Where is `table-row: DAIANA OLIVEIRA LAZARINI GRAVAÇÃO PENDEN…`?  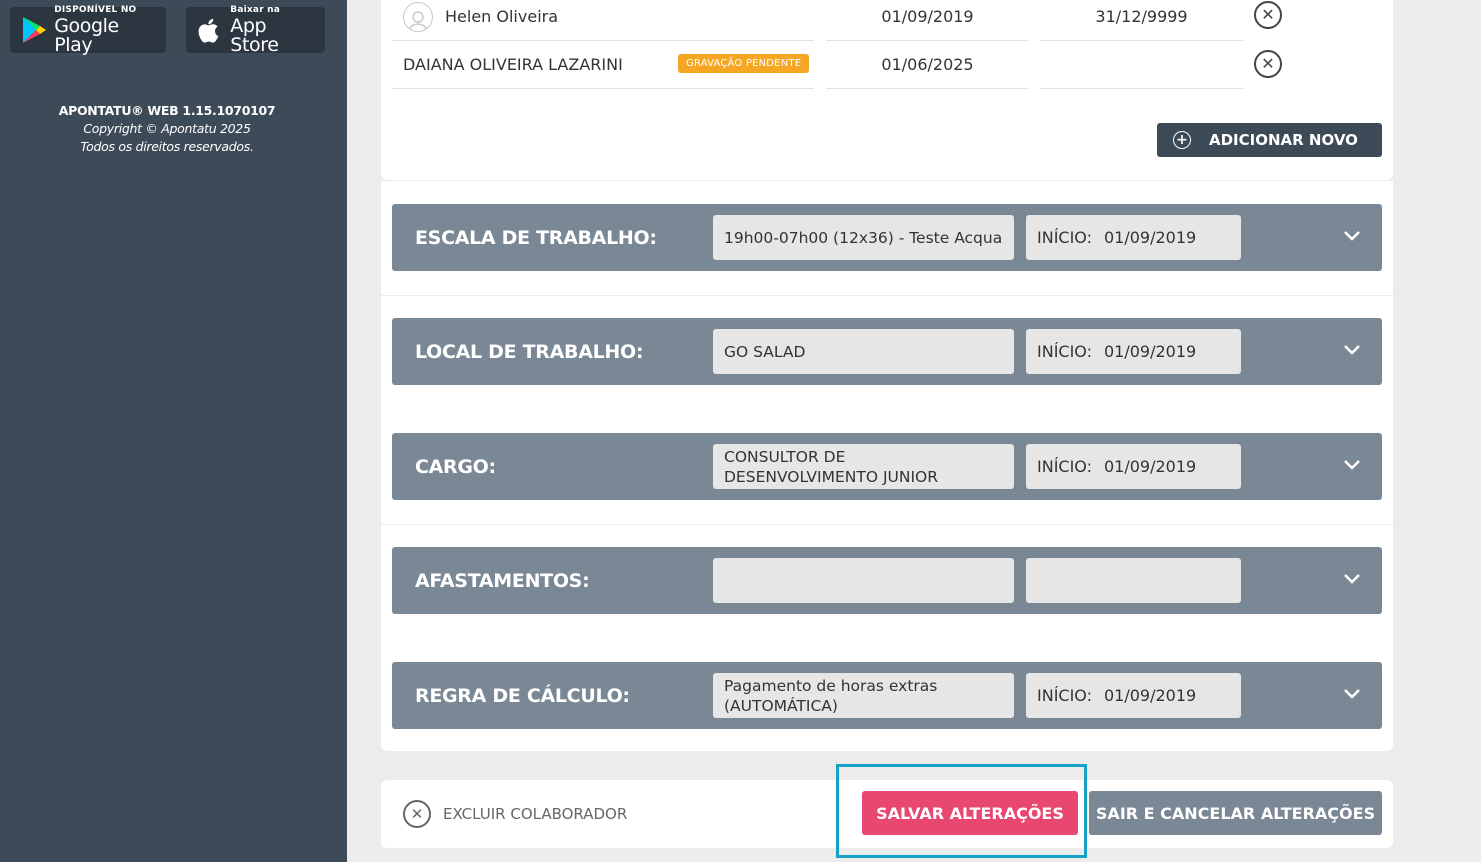 table-row: DAIANA OLIVEIRA LAZARINI GRAVAÇÃO PENDEN… is located at coordinates (818, 65).